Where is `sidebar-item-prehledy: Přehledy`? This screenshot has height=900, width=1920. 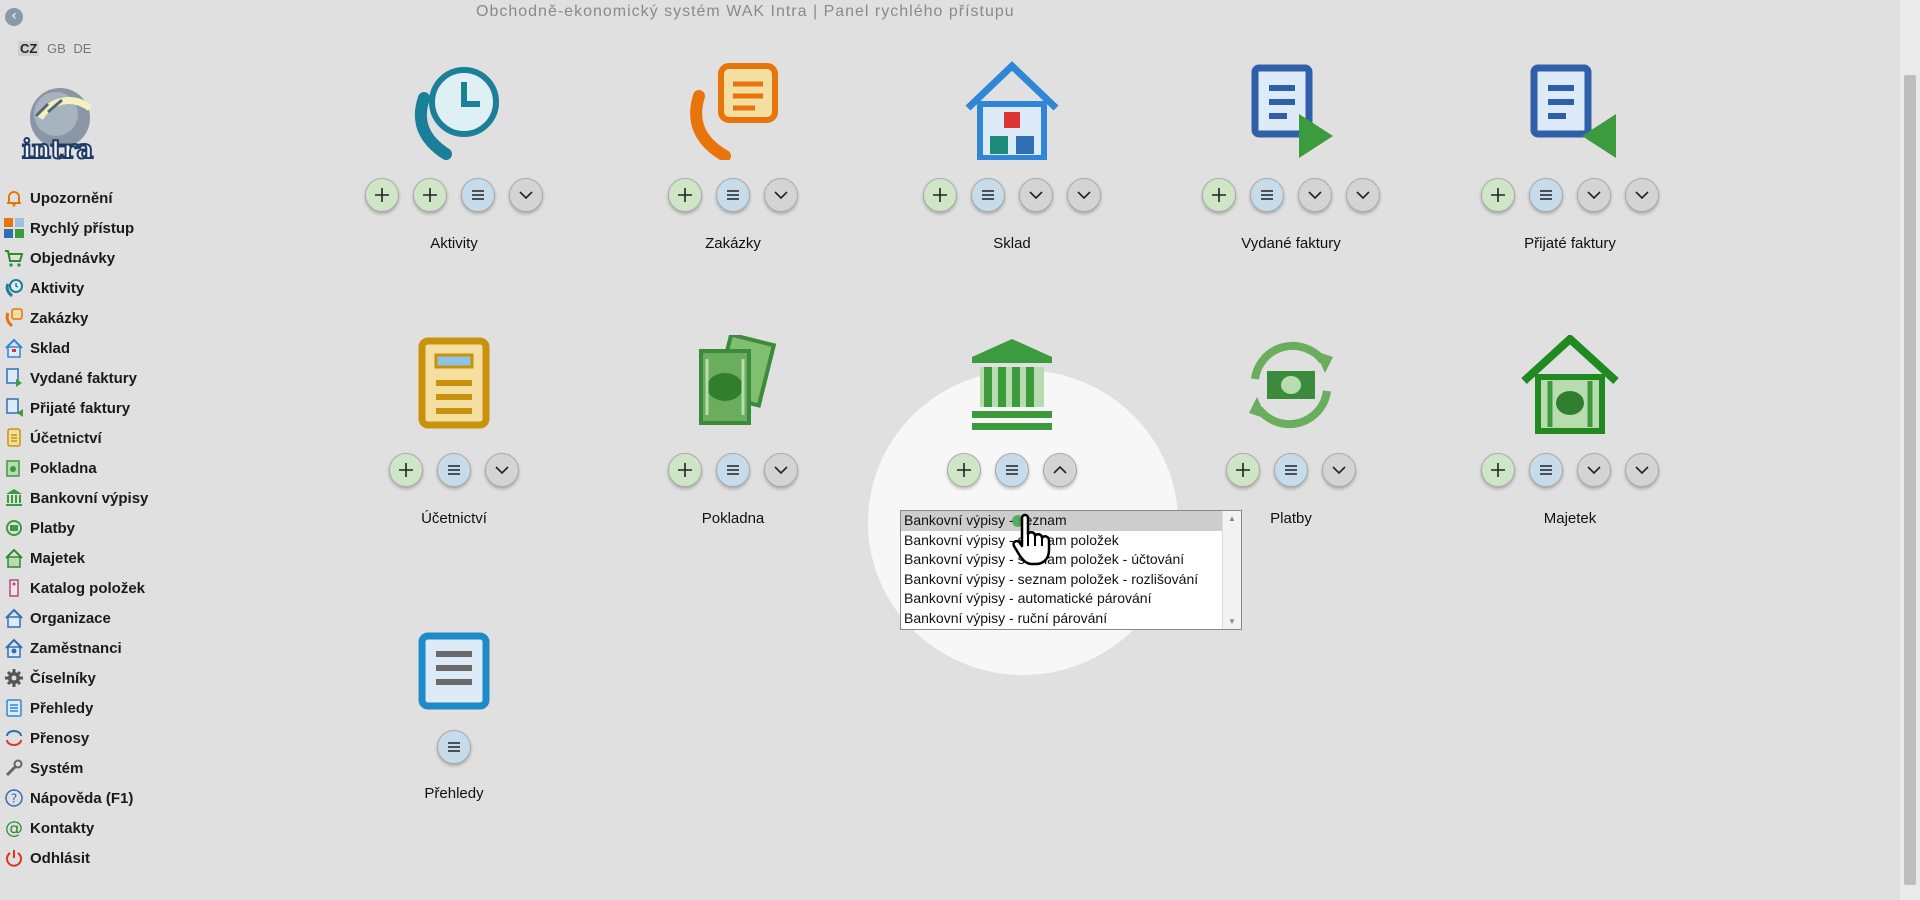 sidebar-item-prehledy: Přehledy is located at coordinates (103, 708).